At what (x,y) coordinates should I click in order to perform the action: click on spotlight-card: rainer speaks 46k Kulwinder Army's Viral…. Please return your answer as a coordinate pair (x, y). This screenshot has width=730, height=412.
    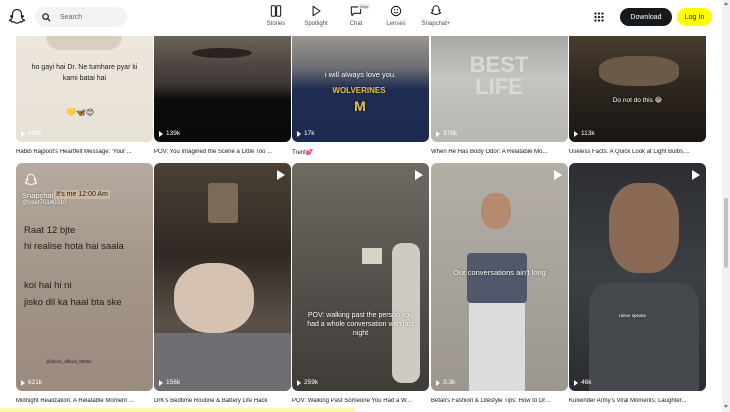
    Looking at the image, I should click on (637, 283).